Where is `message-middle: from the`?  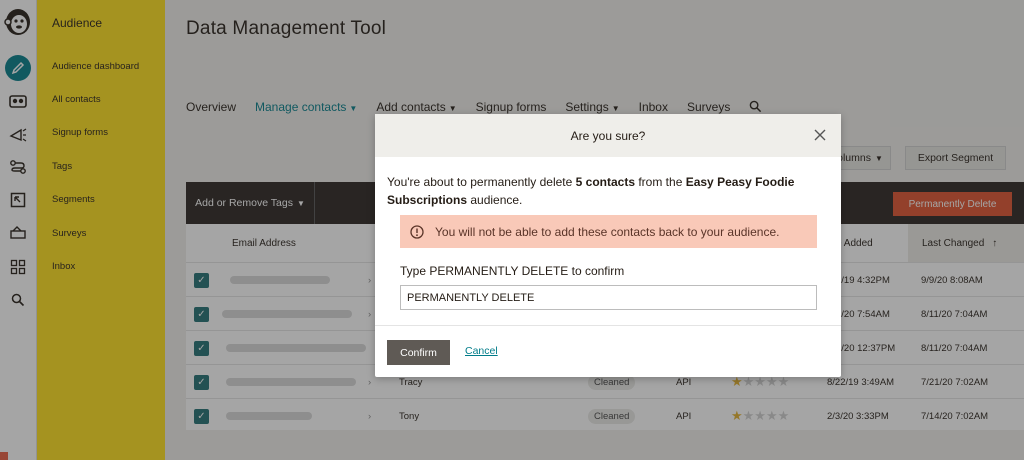
message-middle: from the is located at coordinates (660, 182).